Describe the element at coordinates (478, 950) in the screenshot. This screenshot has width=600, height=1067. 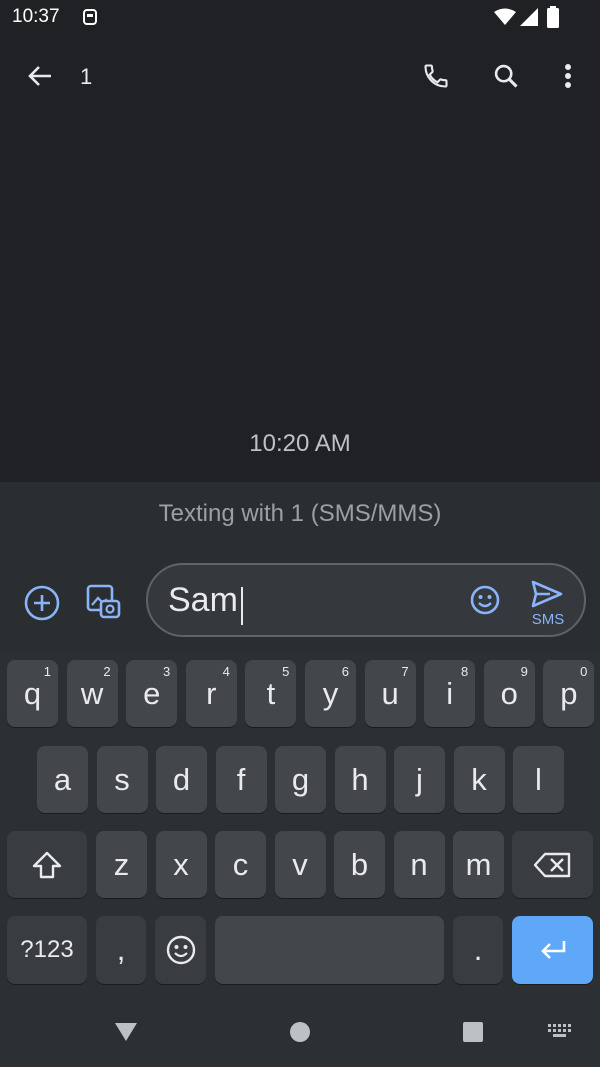
I see `period-key: .` at that location.